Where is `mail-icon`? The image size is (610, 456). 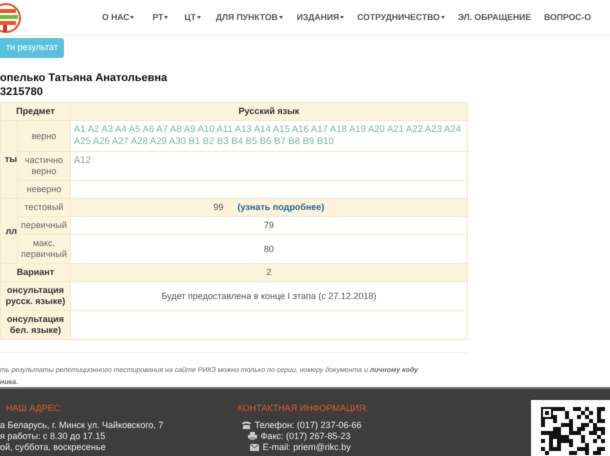
mail-icon is located at coordinates (254, 447).